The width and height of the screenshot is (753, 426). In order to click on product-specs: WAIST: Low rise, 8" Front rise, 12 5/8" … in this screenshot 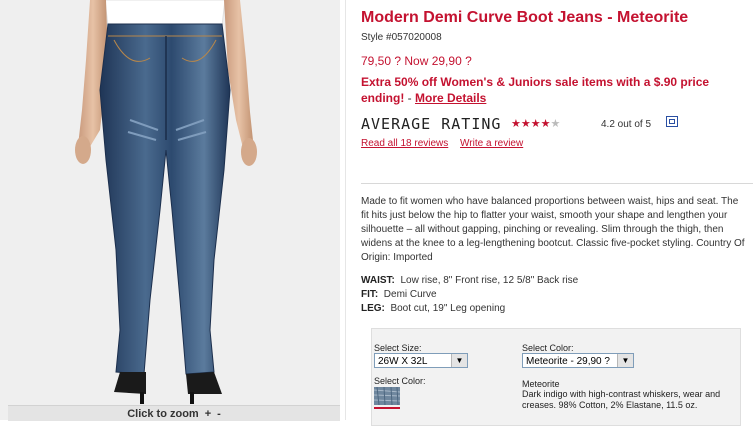, I will do `click(469, 295)`.